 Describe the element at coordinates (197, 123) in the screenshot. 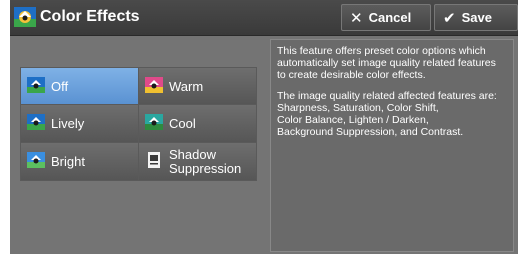

I see `option-cool: Cool` at that location.